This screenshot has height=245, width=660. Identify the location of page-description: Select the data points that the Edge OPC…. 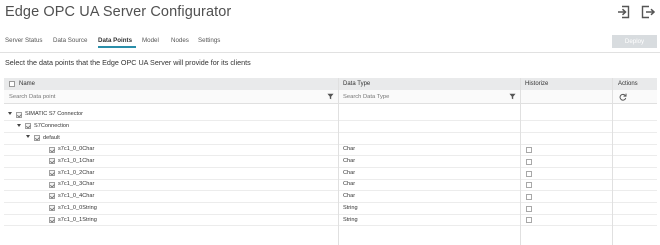
(128, 62).